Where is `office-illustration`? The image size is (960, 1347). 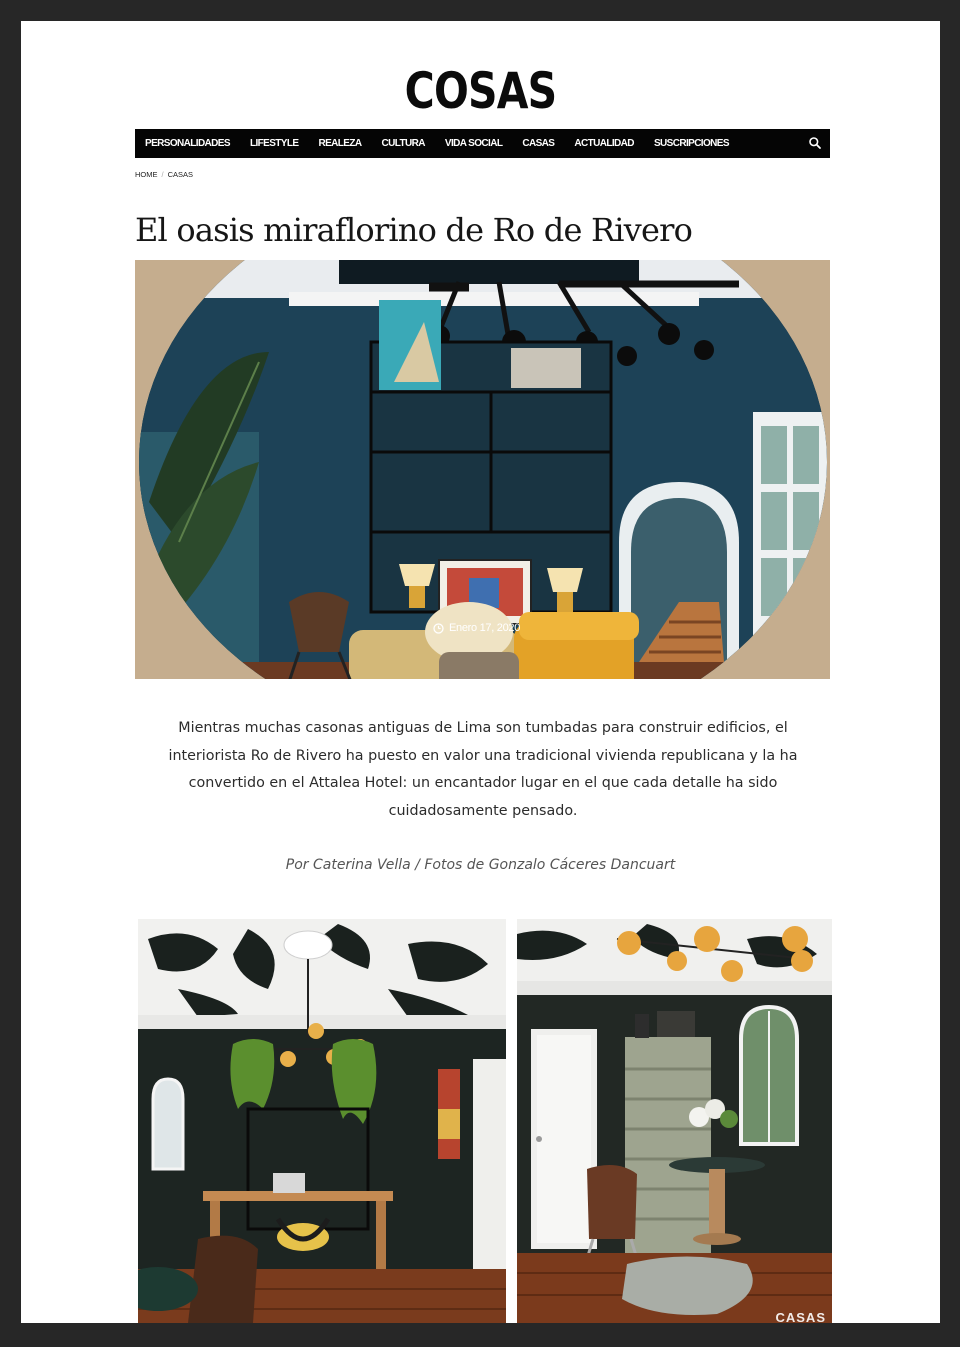
office-illustration is located at coordinates (322, 1121).